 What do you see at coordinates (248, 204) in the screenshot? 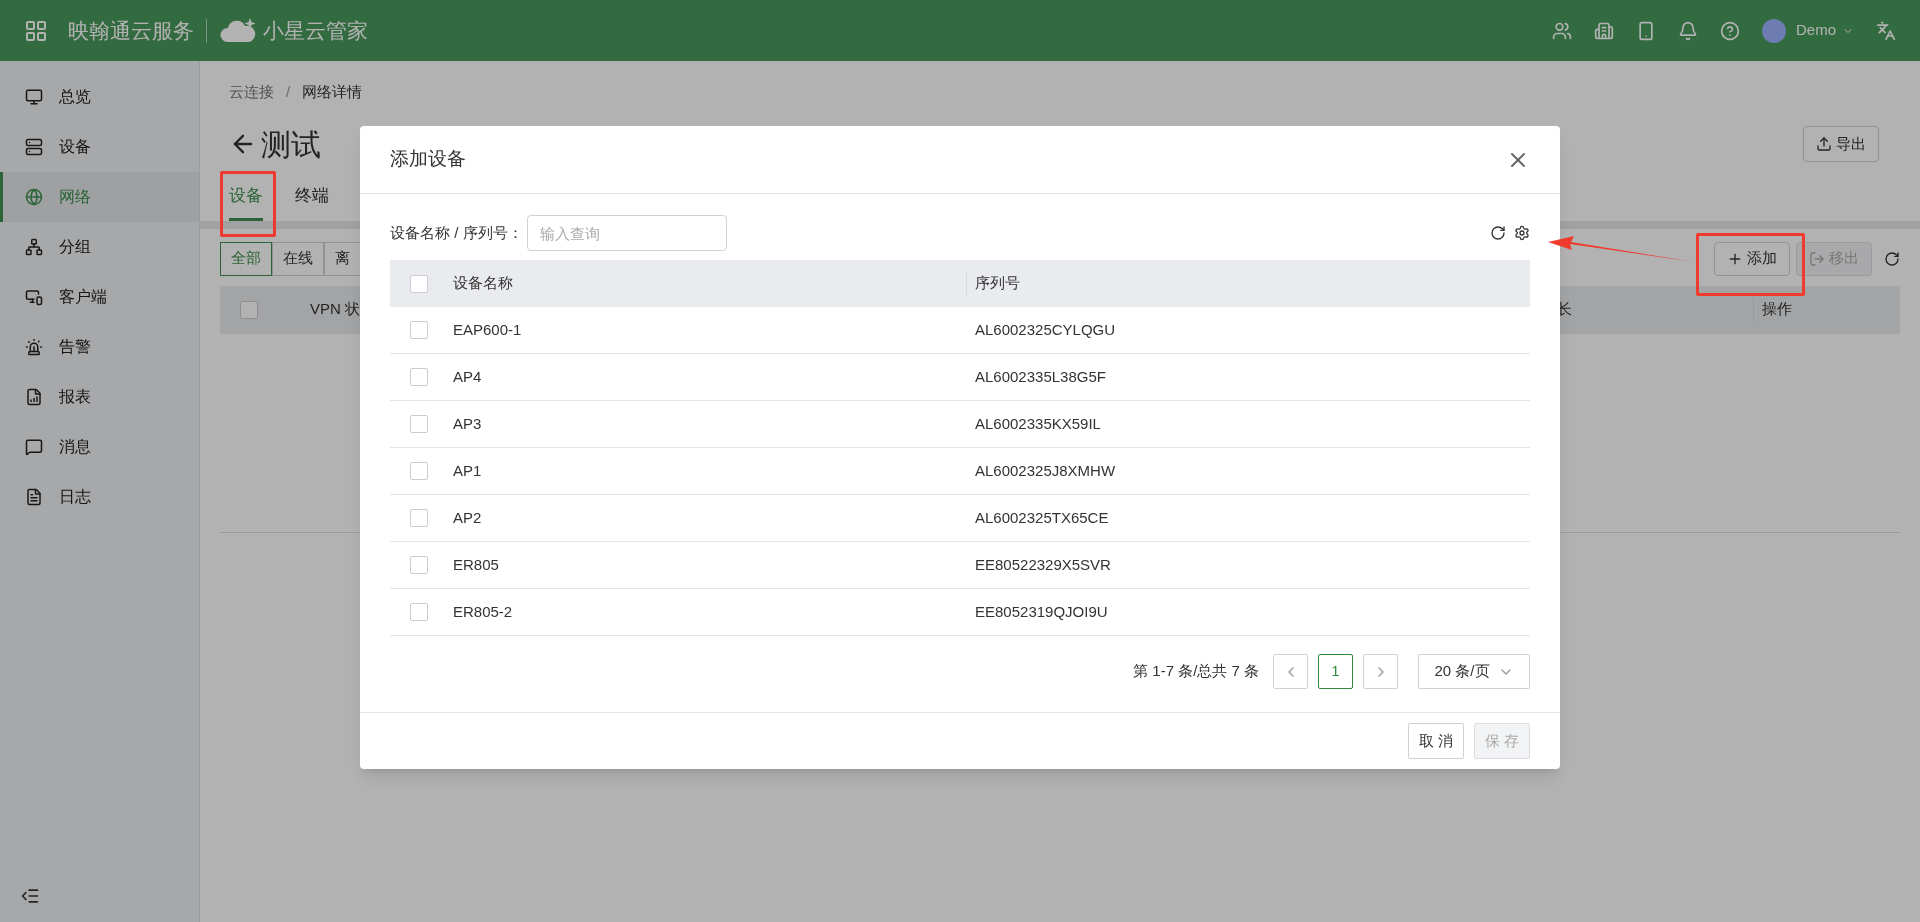
I see `highlight-frame` at bounding box center [248, 204].